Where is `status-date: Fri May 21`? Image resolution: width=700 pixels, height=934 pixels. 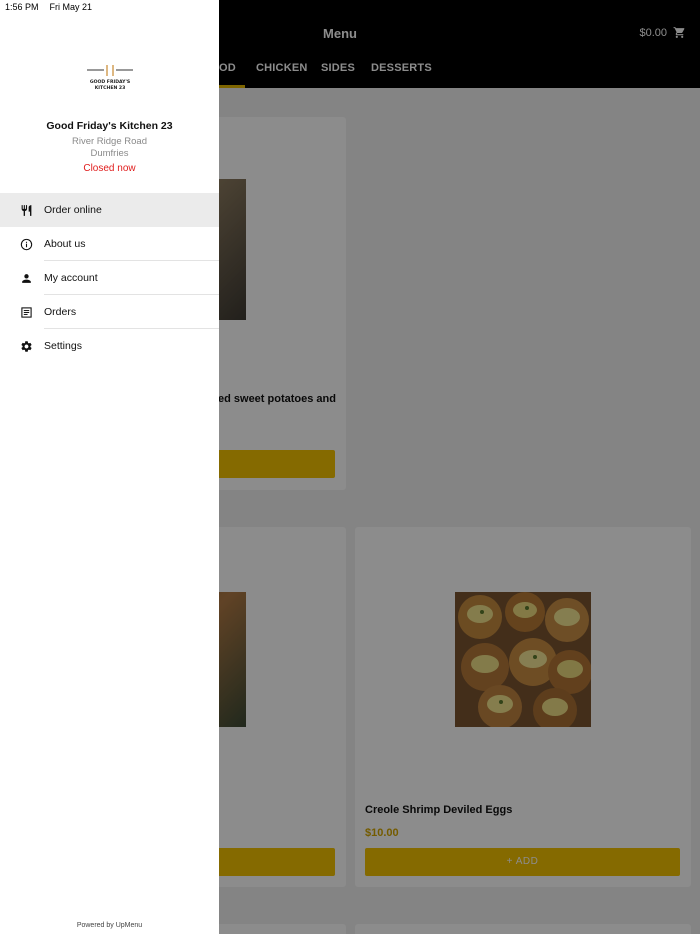 status-date: Fri May 21 is located at coordinates (71, 7).